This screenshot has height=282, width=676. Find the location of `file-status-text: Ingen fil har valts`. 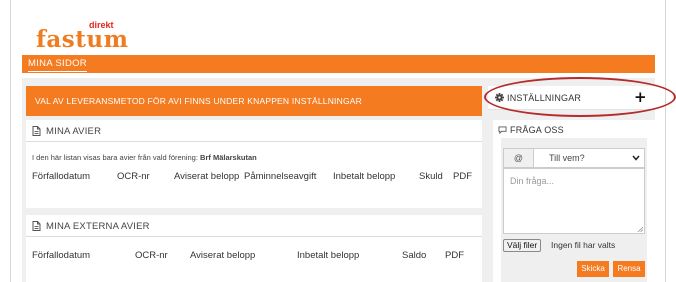

file-status-text: Ingen fil har valts is located at coordinates (583, 245).